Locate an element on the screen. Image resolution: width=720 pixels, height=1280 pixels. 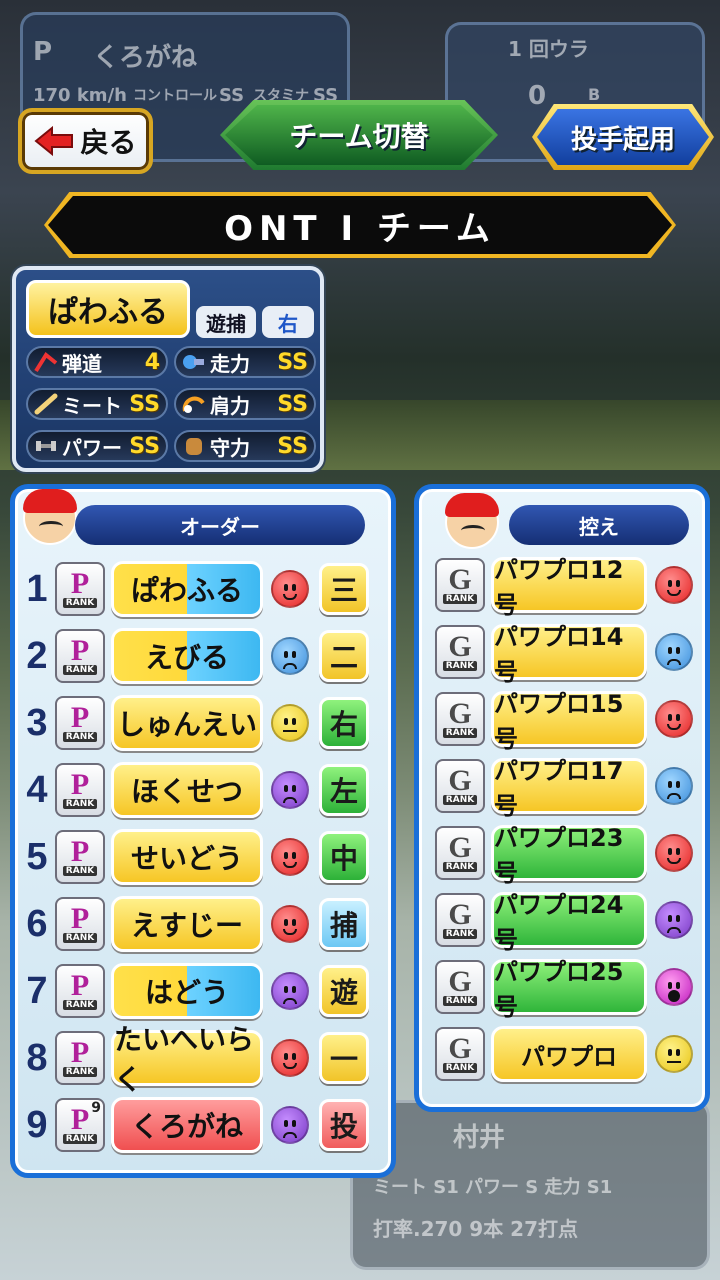
order-row: 9 9 P RANK くろがね 投 is located at coordinates (196, 1125).